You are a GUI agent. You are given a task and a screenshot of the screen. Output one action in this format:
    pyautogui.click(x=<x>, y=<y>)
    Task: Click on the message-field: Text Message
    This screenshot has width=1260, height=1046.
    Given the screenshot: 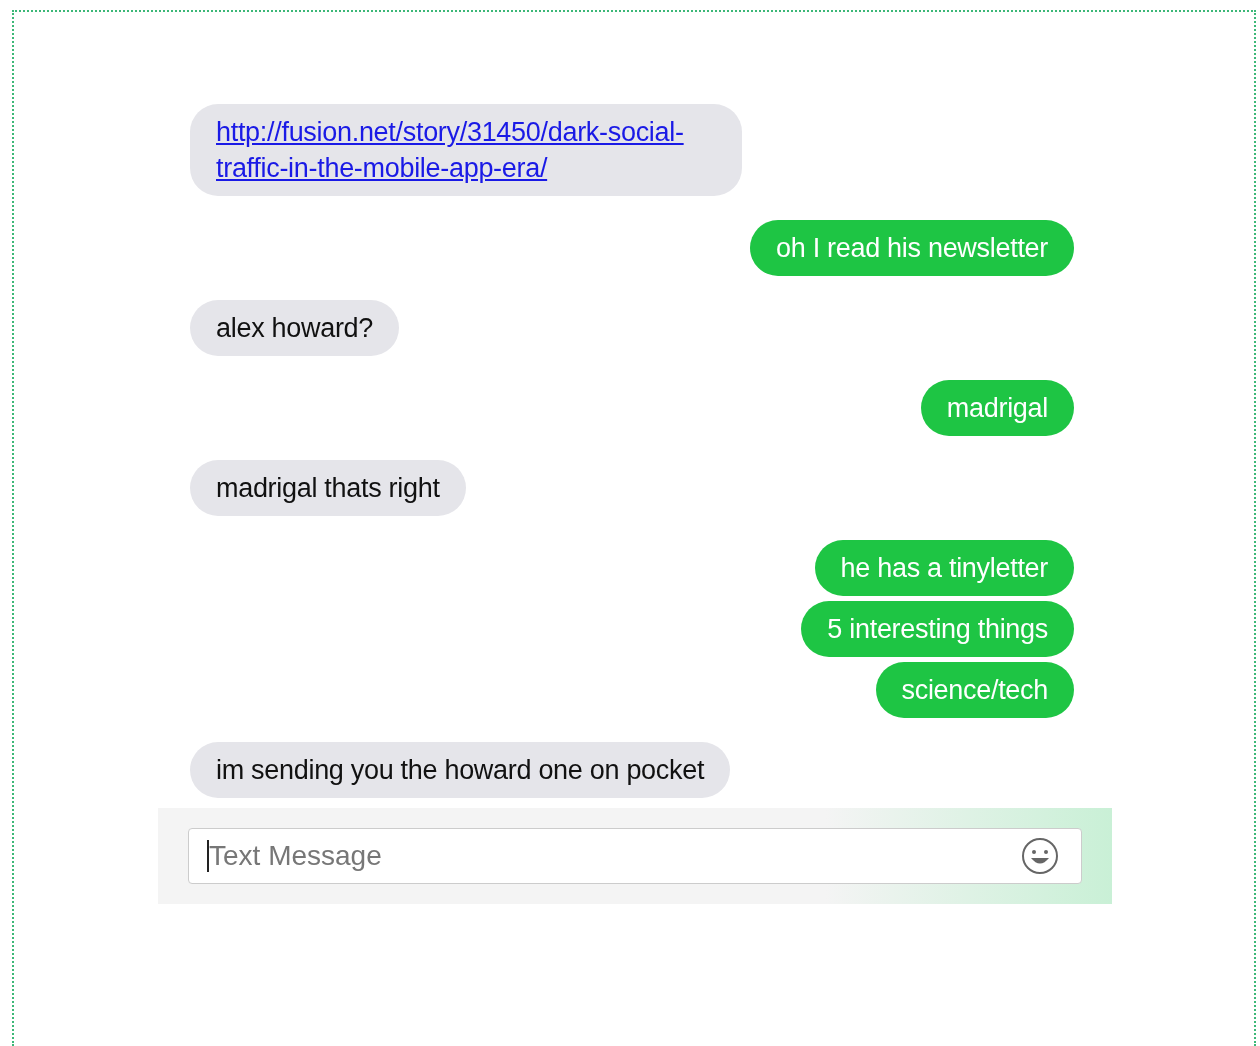 What is the action you would take?
    pyautogui.click(x=635, y=856)
    